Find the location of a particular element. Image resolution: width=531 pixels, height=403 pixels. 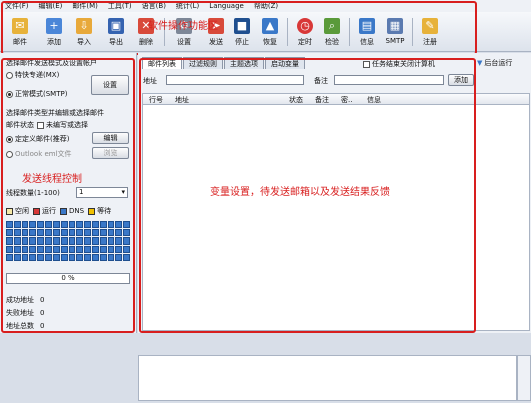

register-button: ✎ 注册 is located at coordinates (430, 32).